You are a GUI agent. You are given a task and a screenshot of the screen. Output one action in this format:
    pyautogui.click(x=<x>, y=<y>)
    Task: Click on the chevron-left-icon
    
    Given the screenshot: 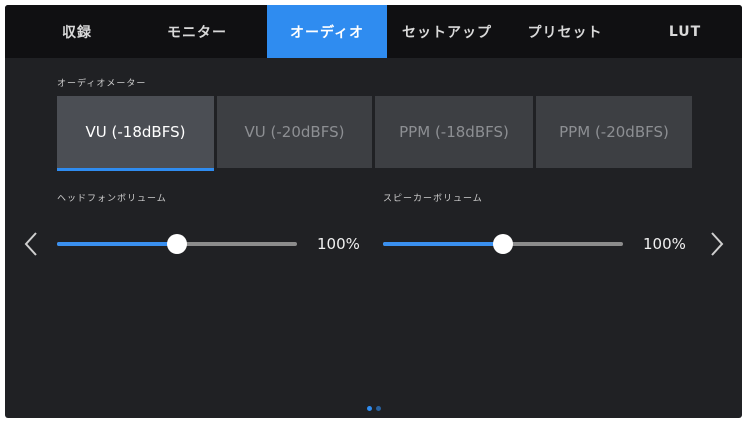 What is the action you would take?
    pyautogui.click(x=30, y=244)
    